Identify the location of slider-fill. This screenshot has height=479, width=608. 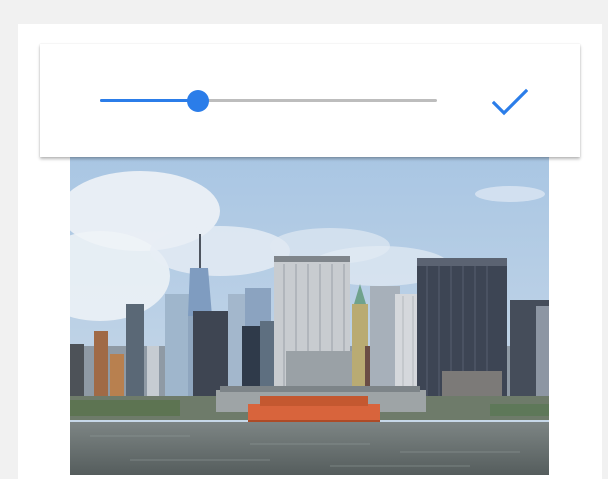
(149, 100).